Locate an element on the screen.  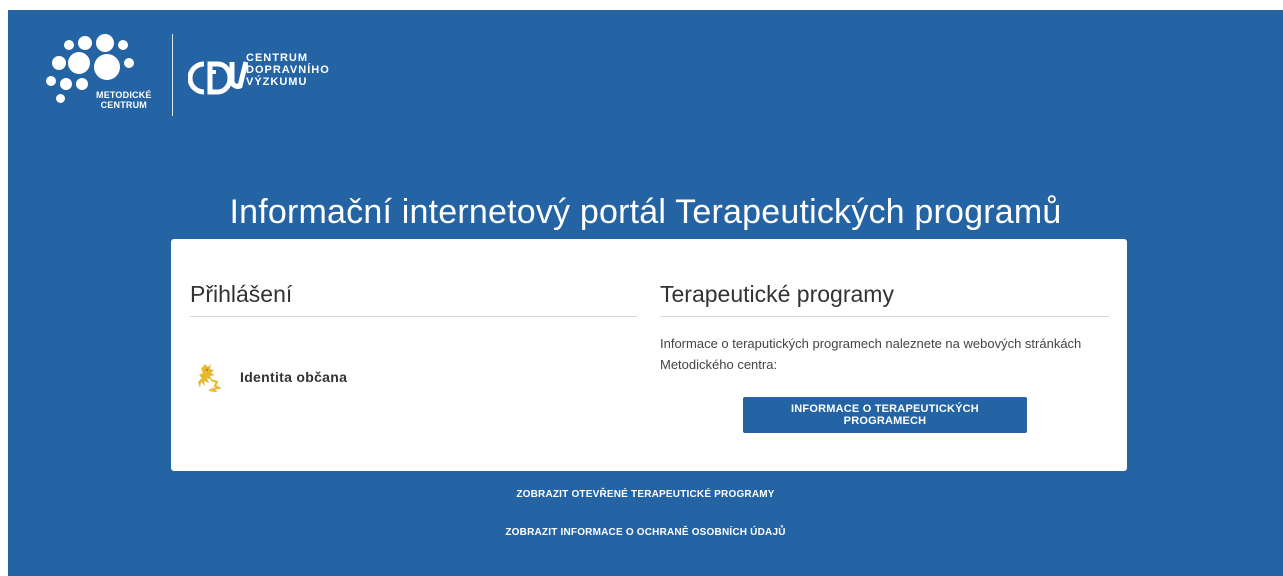
logo-line: METODICKÉ is located at coordinates (124, 95).